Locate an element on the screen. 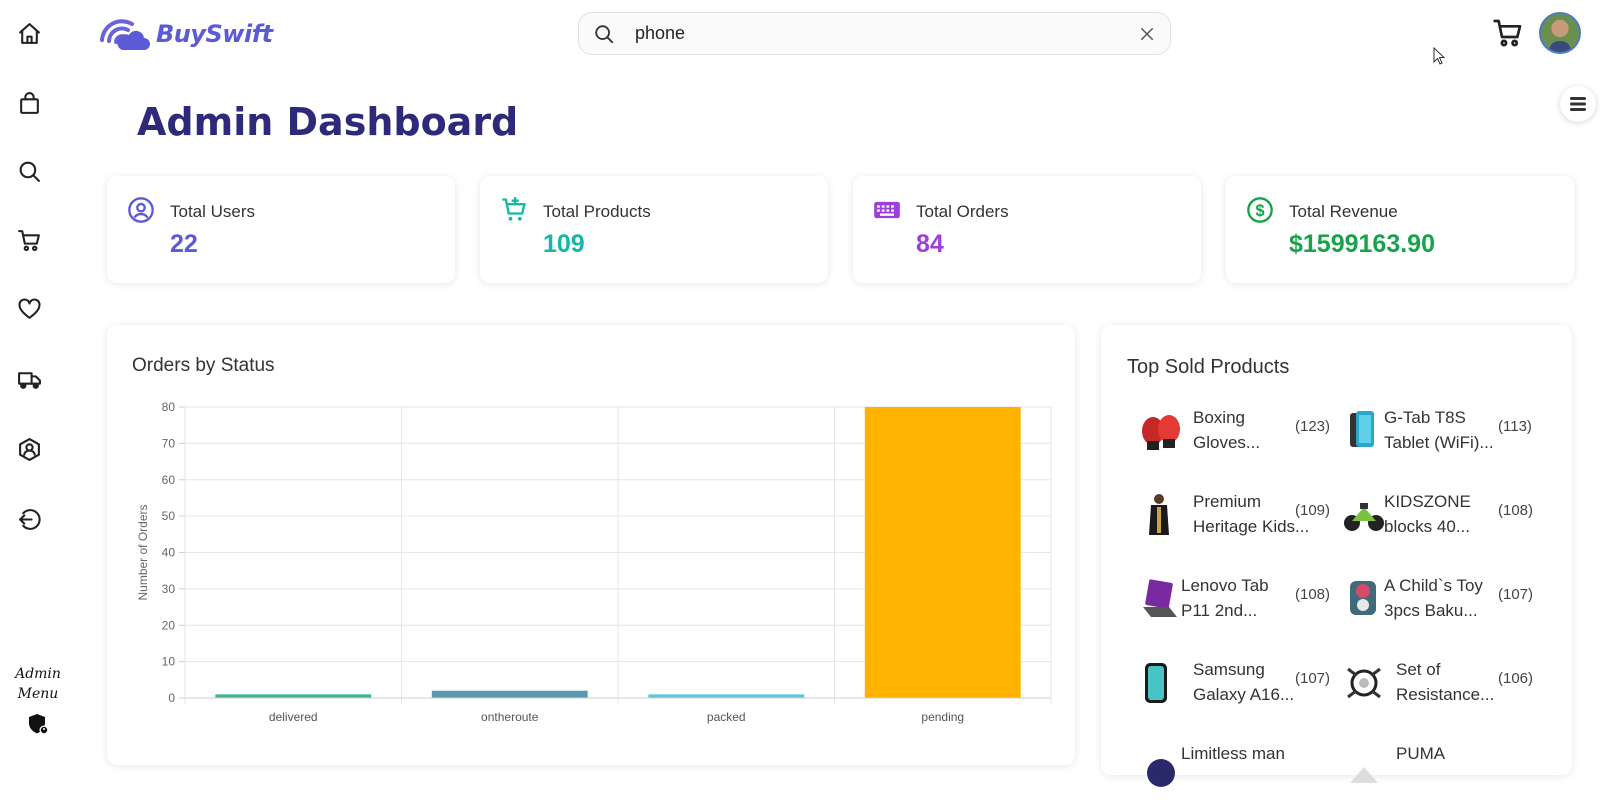 The height and width of the screenshot is (805, 1603). y-tick-label: 10 is located at coordinates (169, 662).